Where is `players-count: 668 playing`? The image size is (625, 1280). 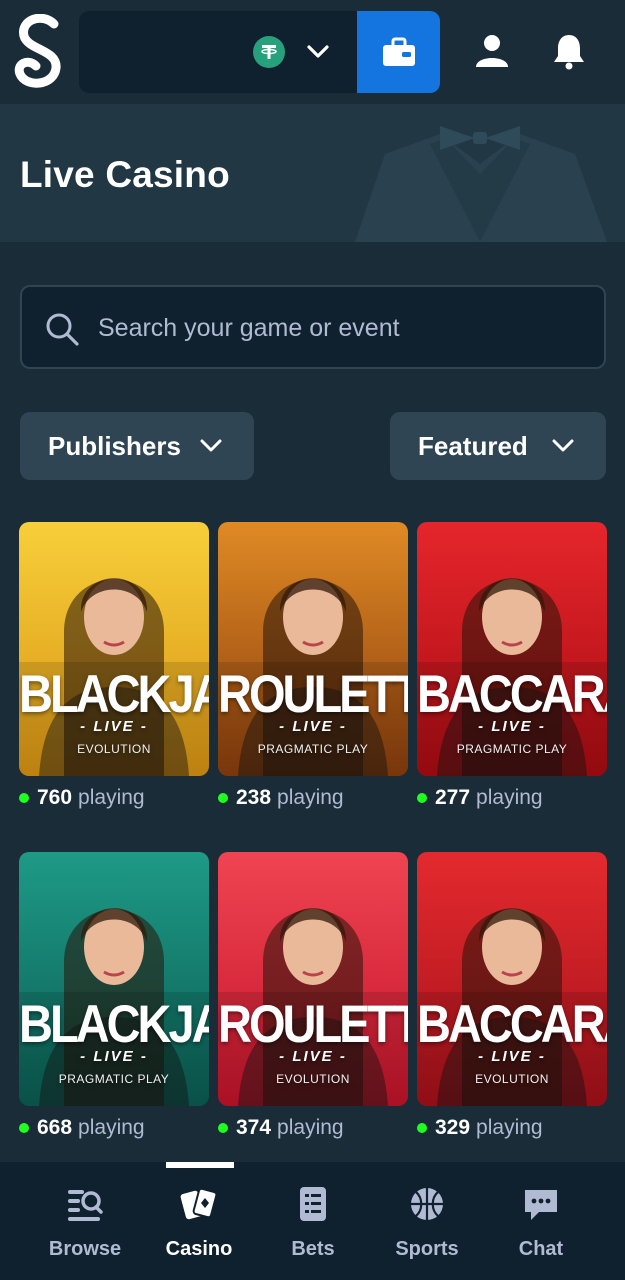
players-count: 668 playing is located at coordinates (82, 1128).